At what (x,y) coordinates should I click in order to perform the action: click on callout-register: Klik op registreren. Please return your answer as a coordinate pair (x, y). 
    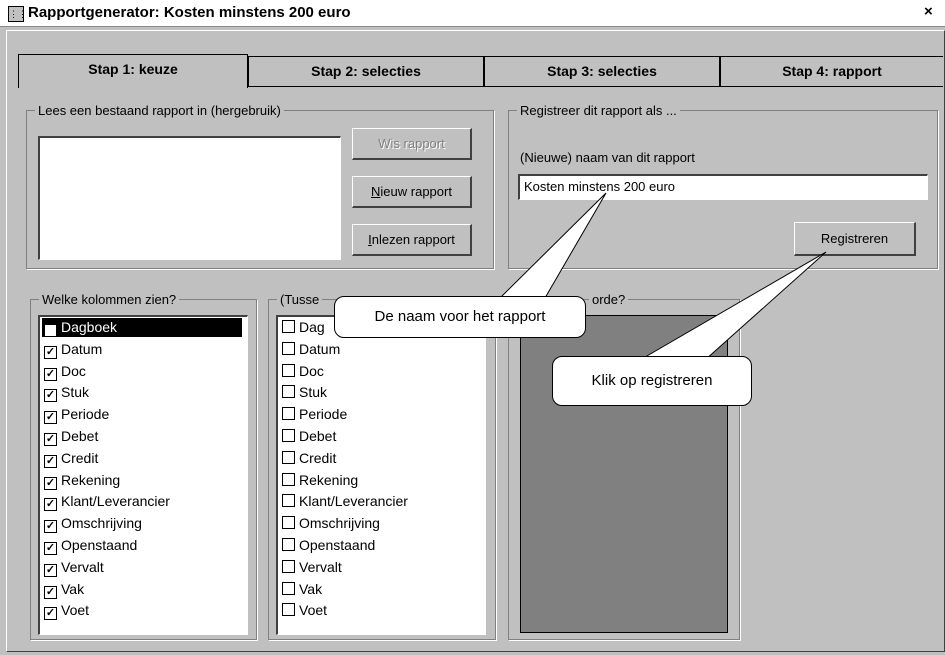
    Looking at the image, I should click on (652, 381).